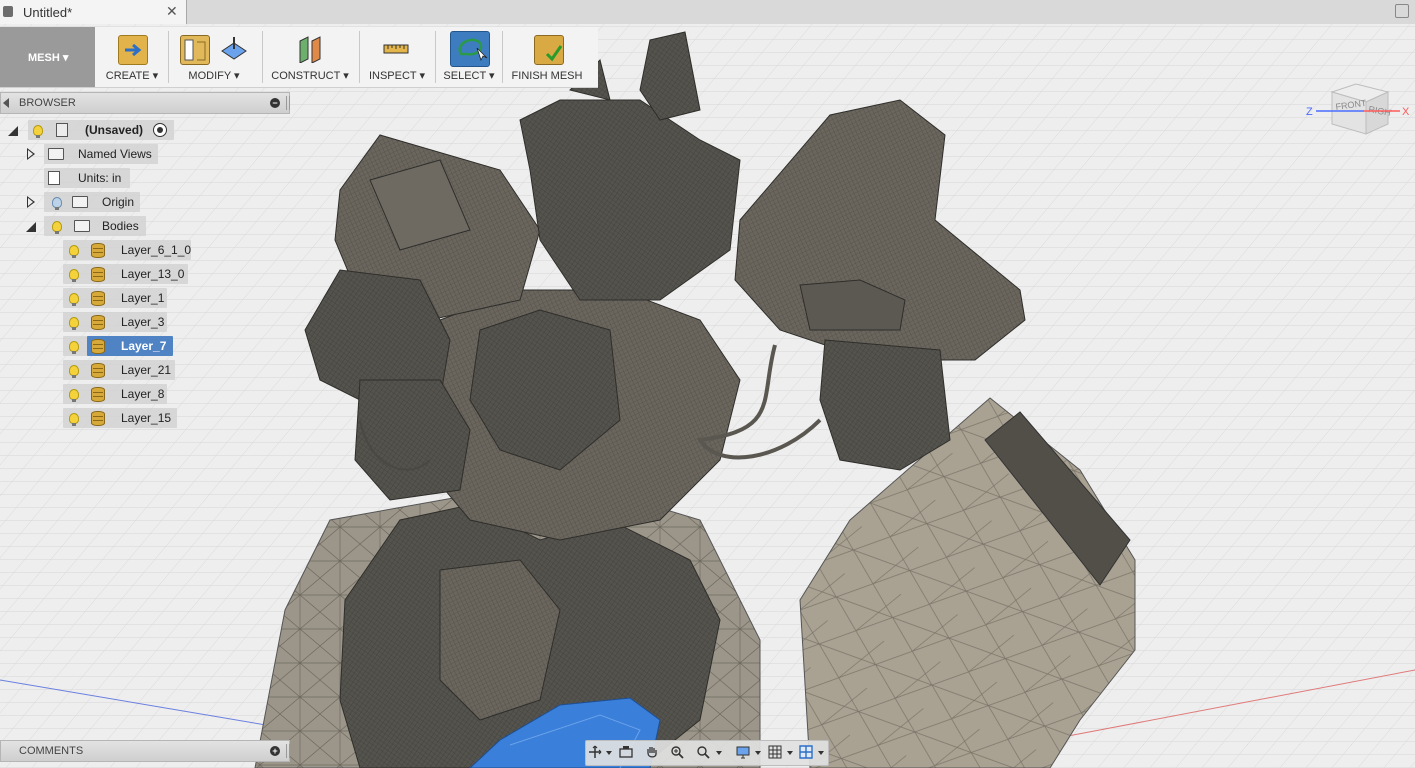 Image resolution: width=1415 pixels, height=768 pixels. Describe the element at coordinates (13, 131) in the screenshot. I see `expand-root-icon` at that location.